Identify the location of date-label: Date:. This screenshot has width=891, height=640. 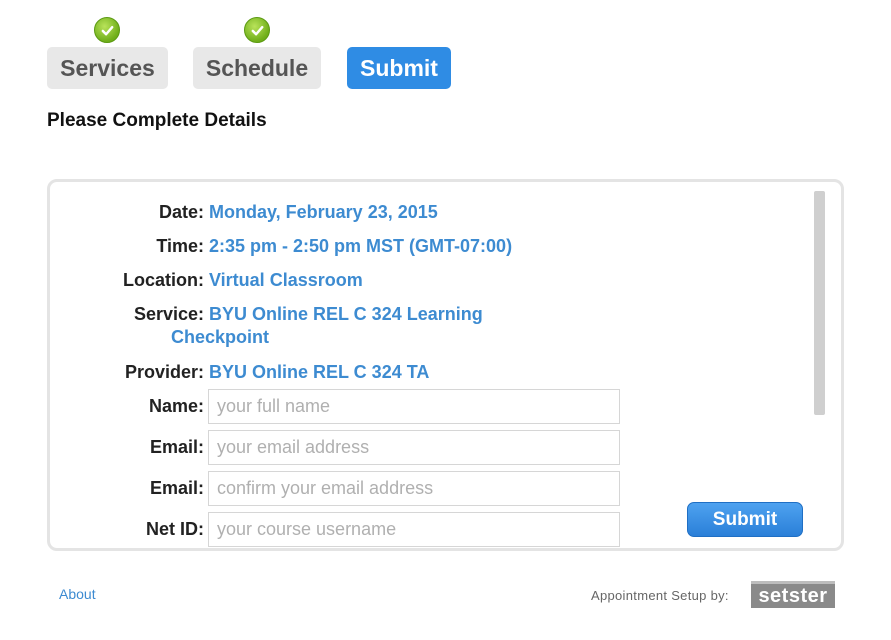
(181, 212).